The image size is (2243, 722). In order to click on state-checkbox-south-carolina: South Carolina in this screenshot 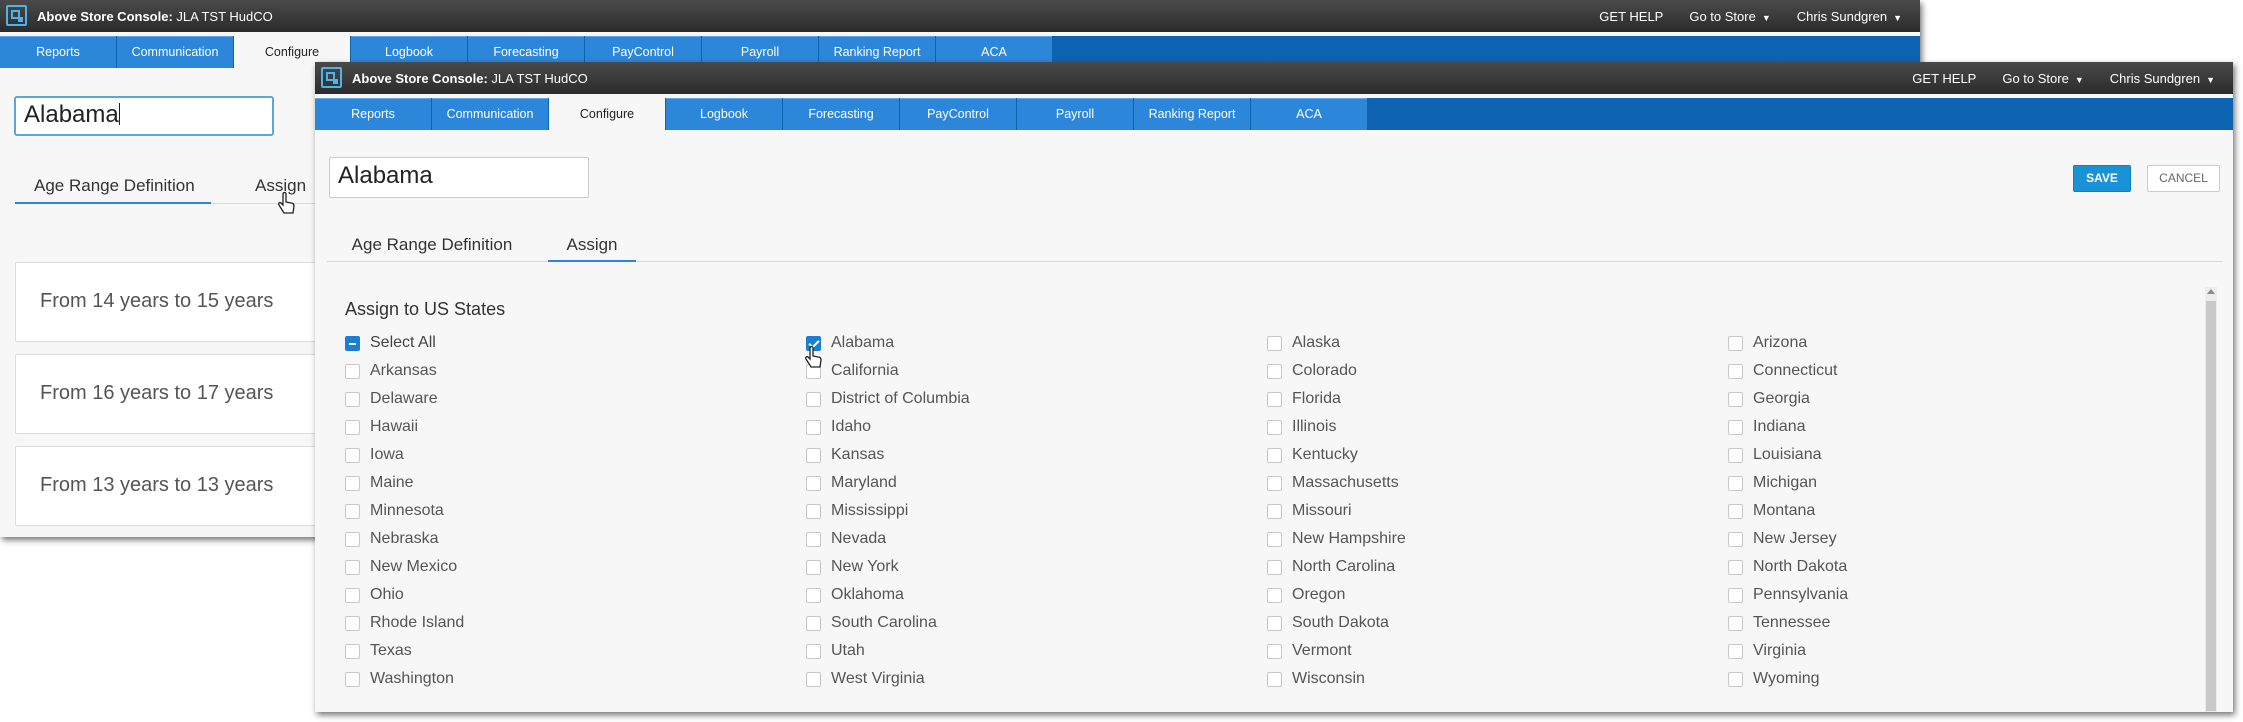, I will do `click(1016, 623)`.